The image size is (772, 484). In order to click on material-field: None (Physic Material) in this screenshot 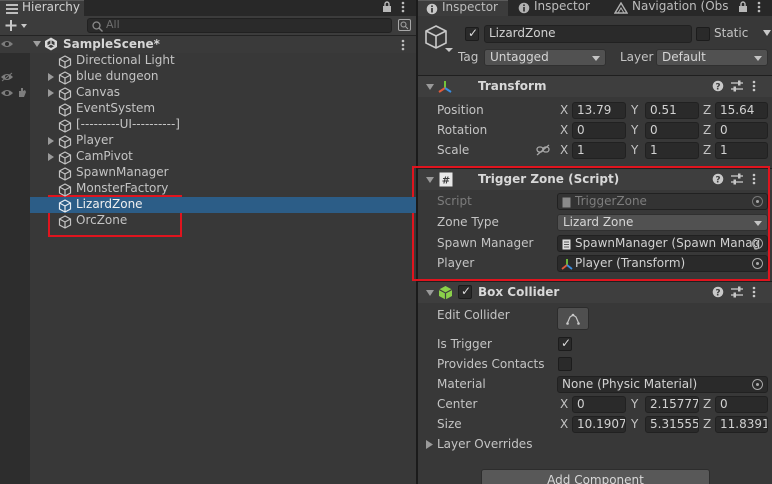, I will do `click(662, 384)`.